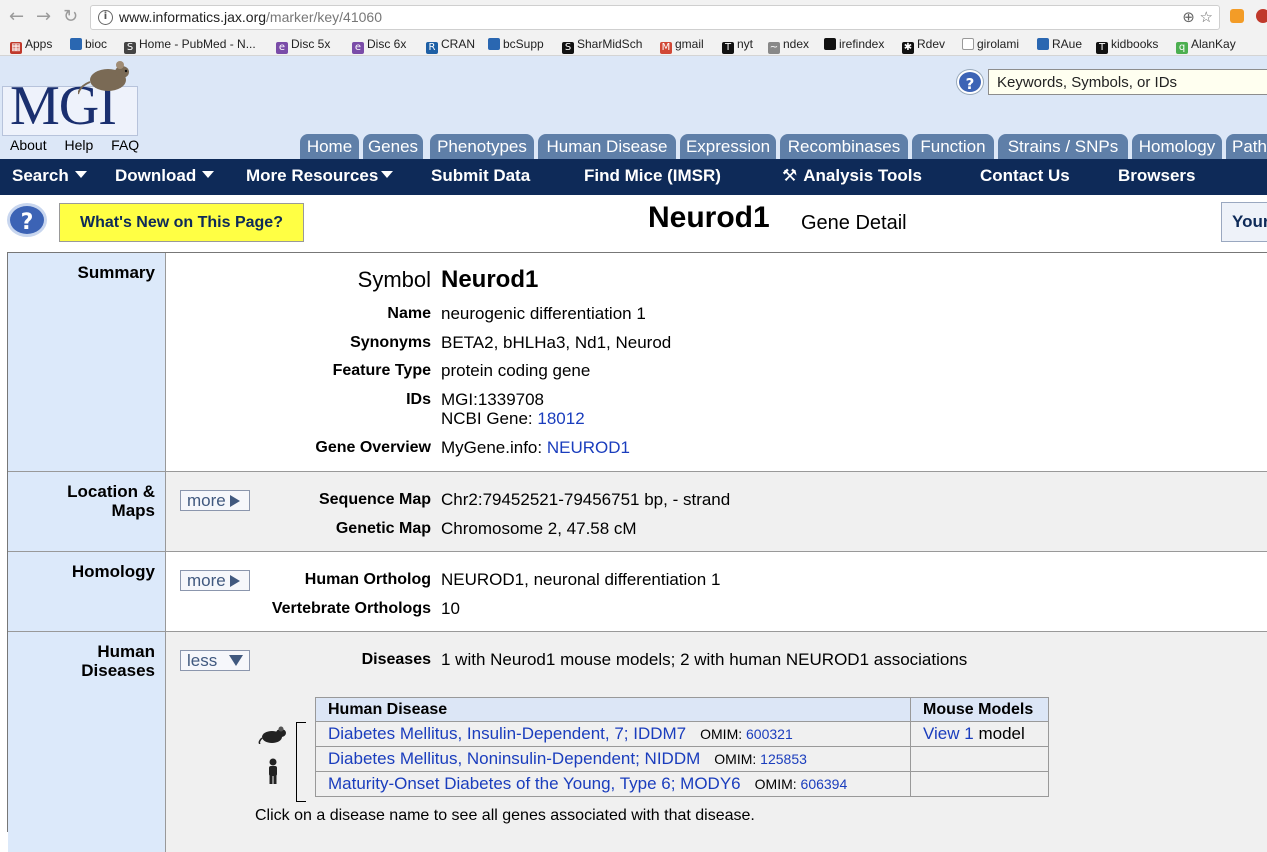 This screenshot has width=1267, height=852. Describe the element at coordinates (487, 418) in the screenshot. I see `ncbi-prefix: NCBI Gene:` at that location.